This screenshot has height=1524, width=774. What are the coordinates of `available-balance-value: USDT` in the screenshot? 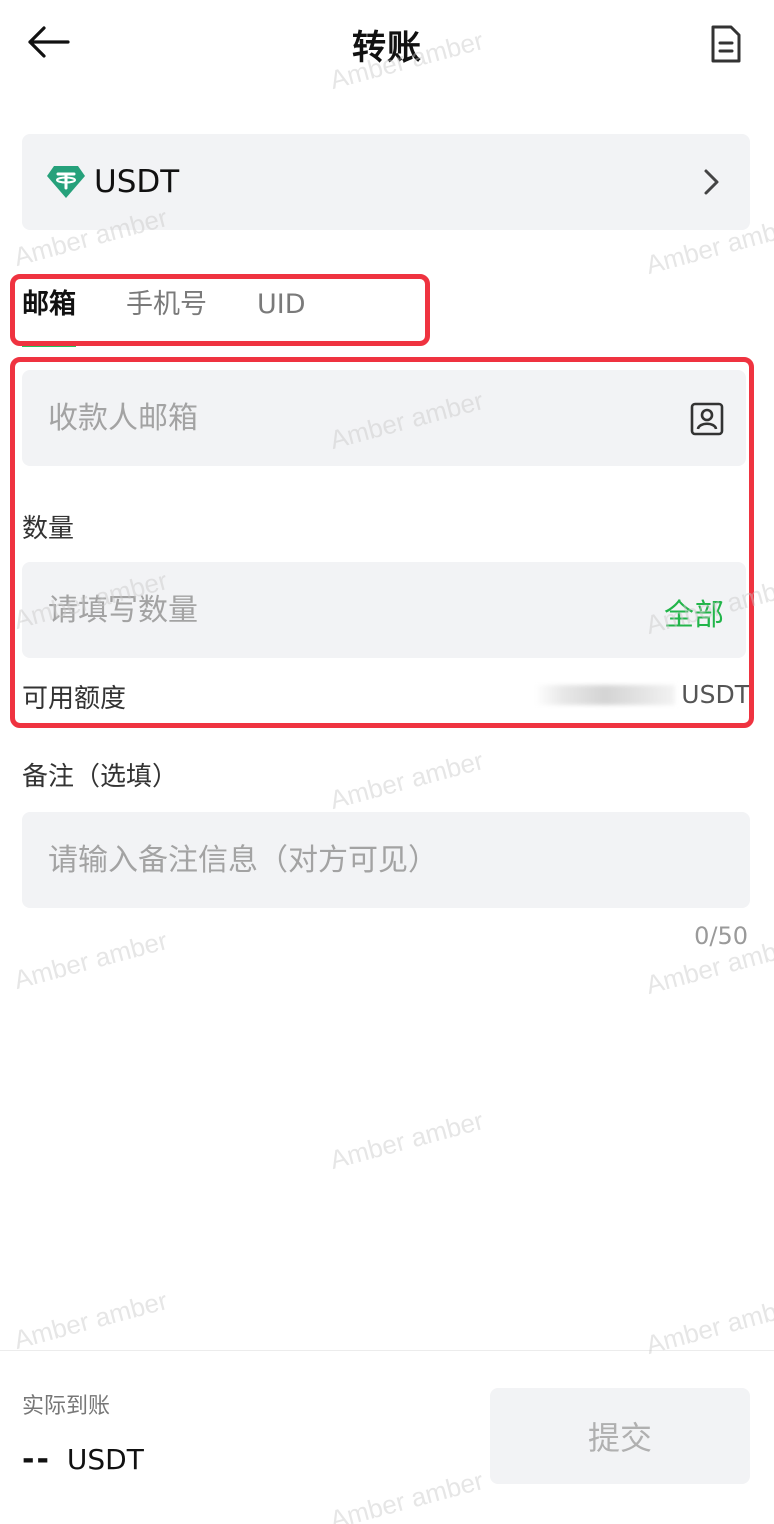 It's located at (642, 694).